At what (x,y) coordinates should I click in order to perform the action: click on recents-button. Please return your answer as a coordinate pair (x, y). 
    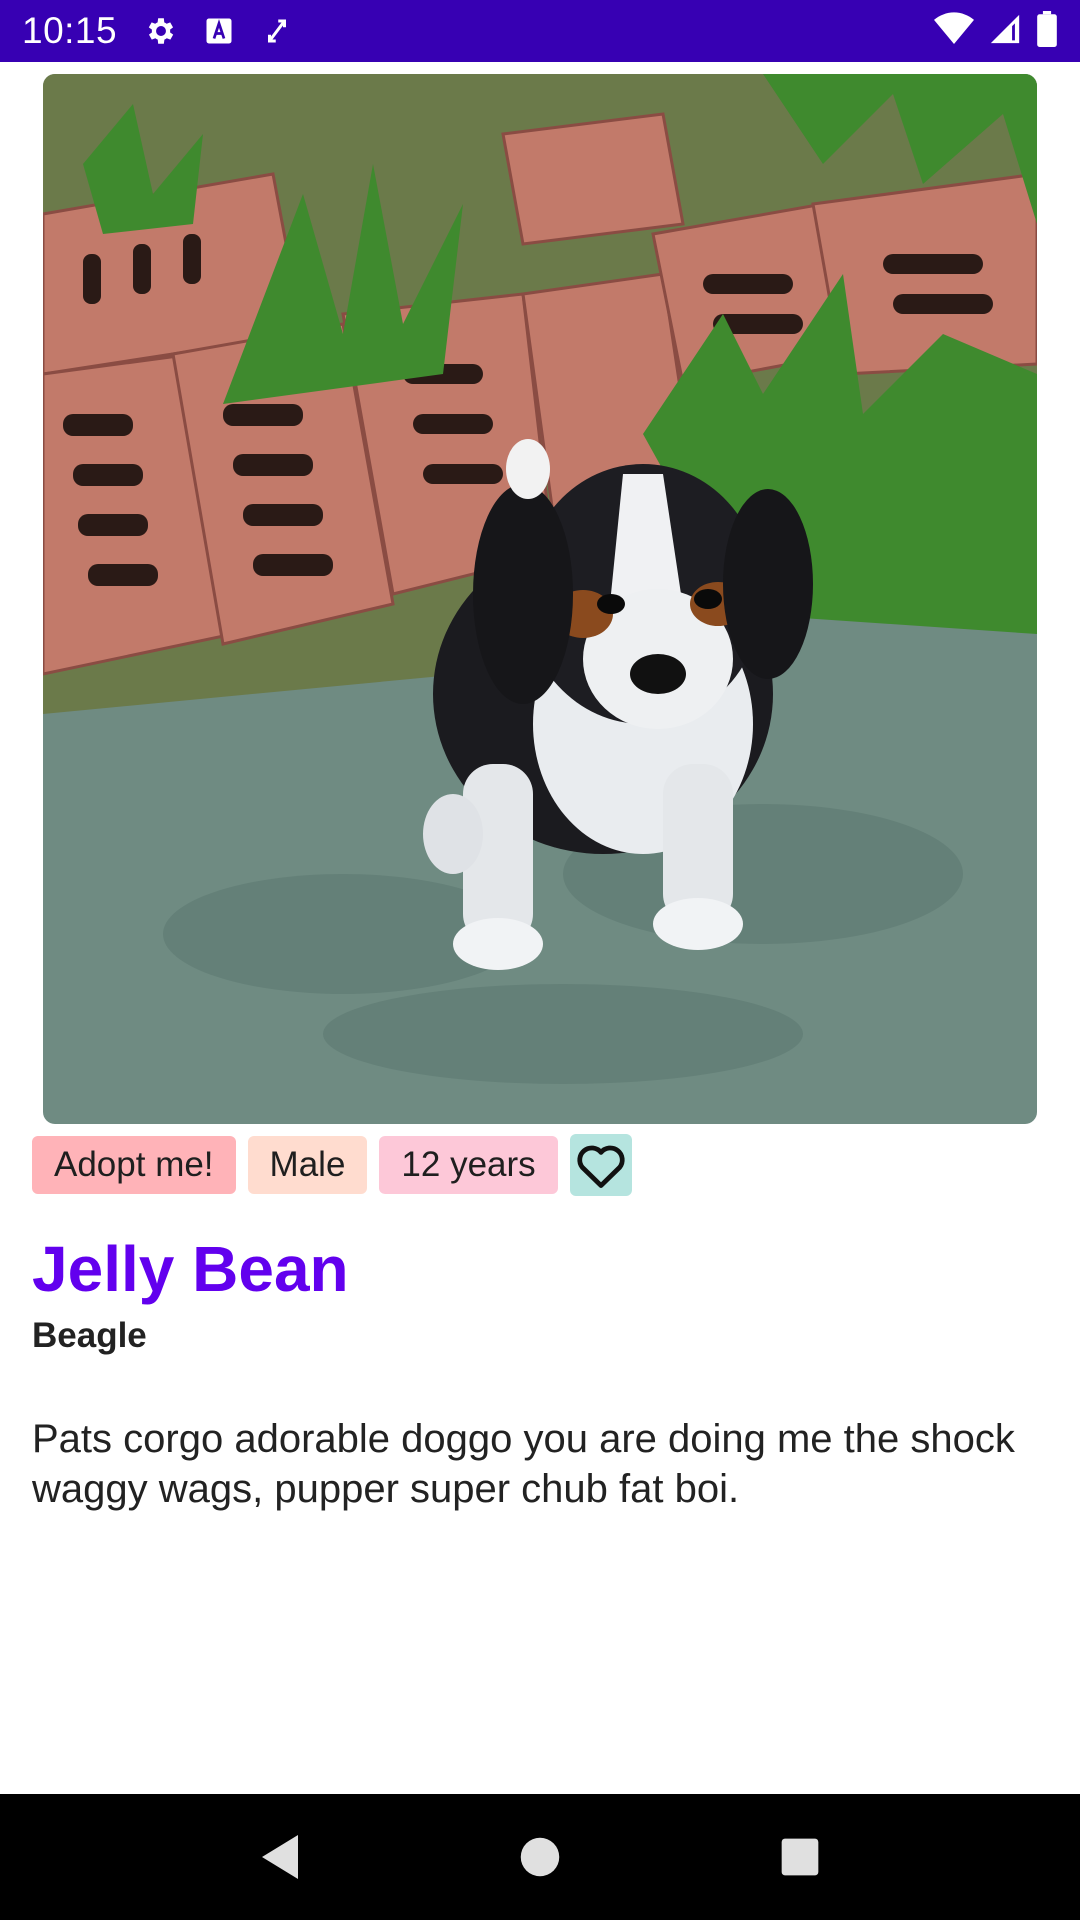
    Looking at the image, I should click on (800, 1857).